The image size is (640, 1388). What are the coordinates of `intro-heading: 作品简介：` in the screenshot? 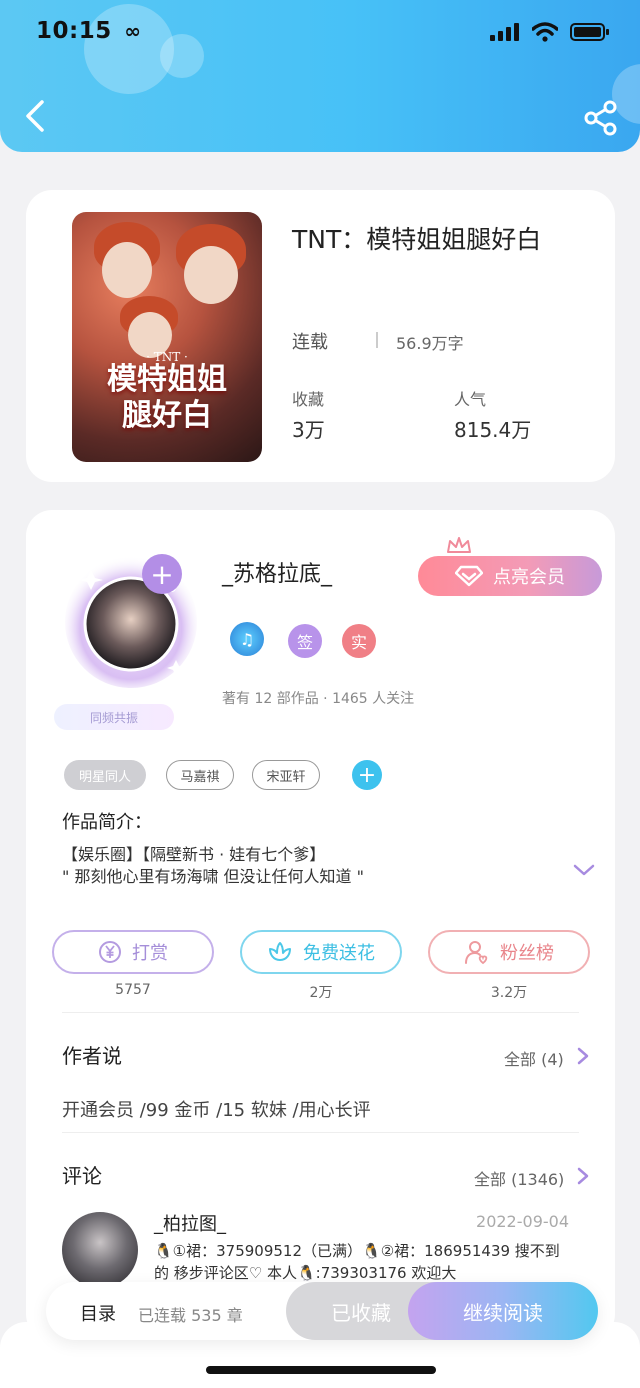 It's located at (107, 822).